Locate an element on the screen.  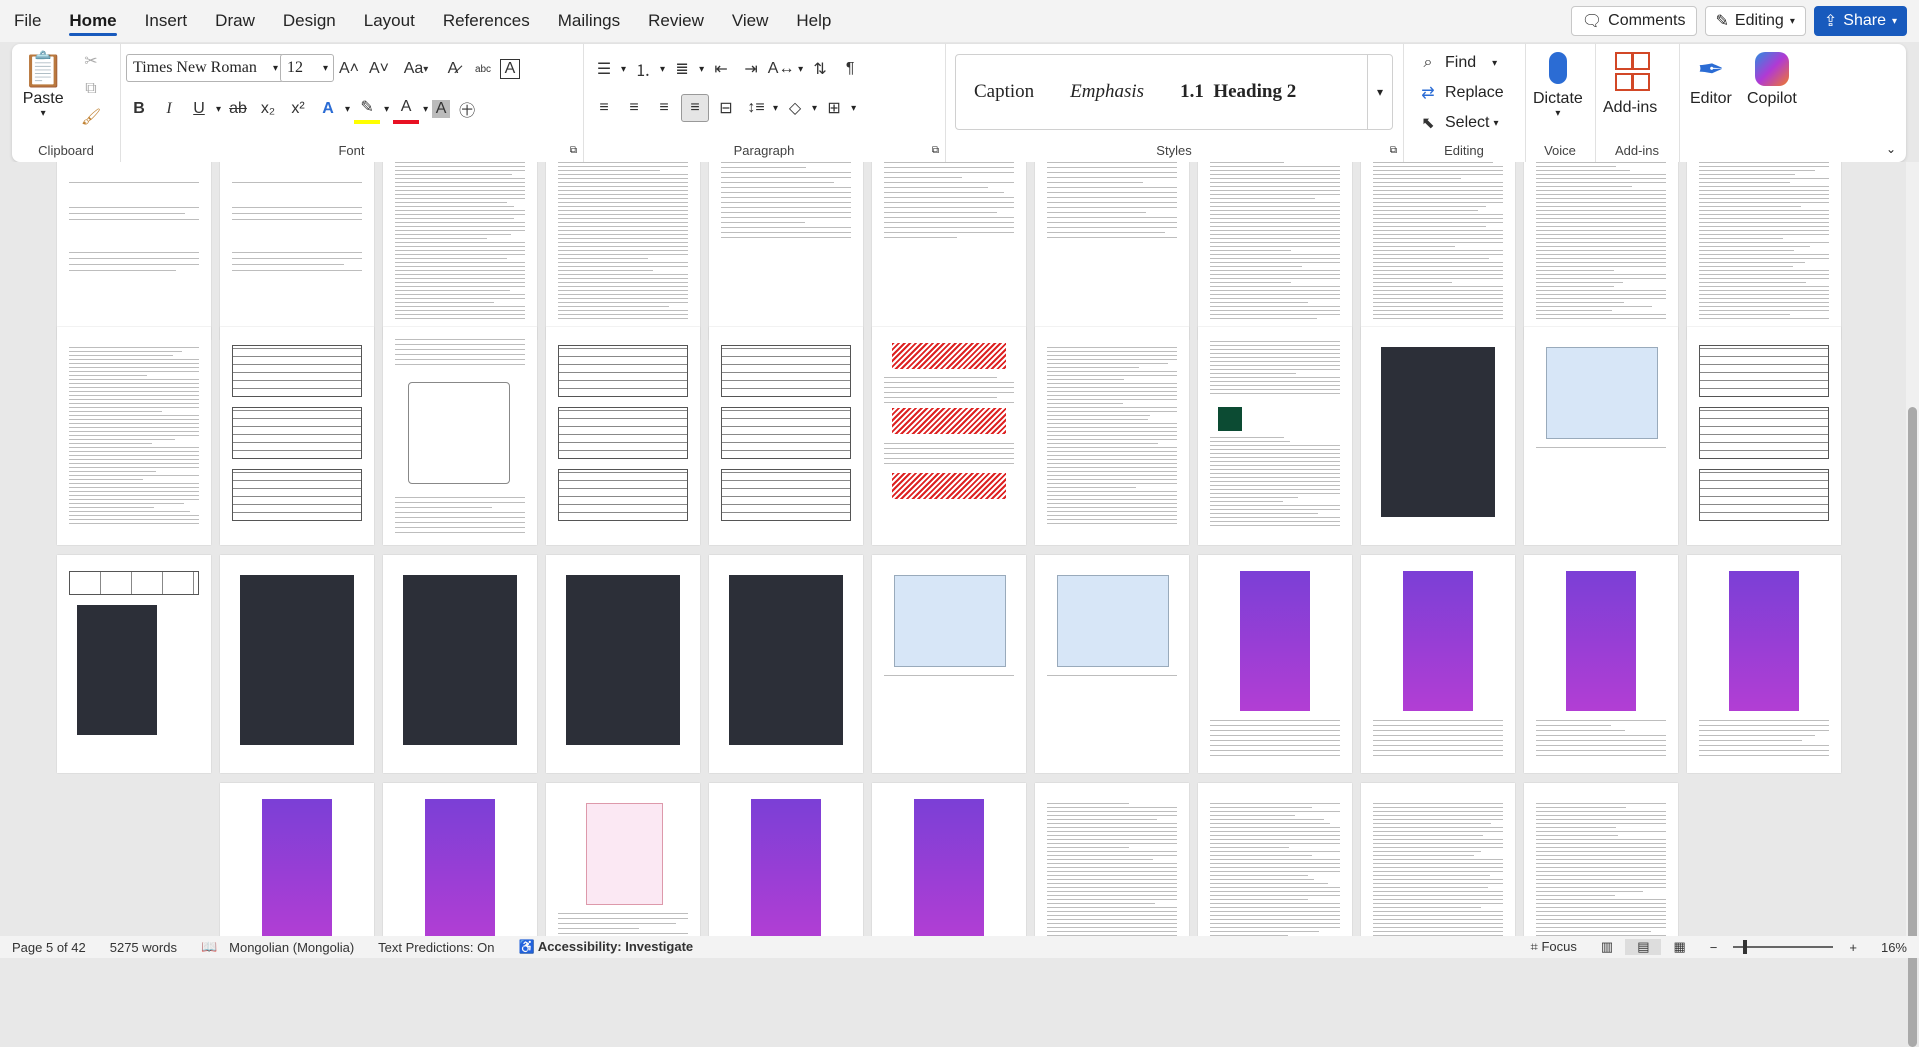
highlight-icon: ✎ is located at coordinates (367, 109).